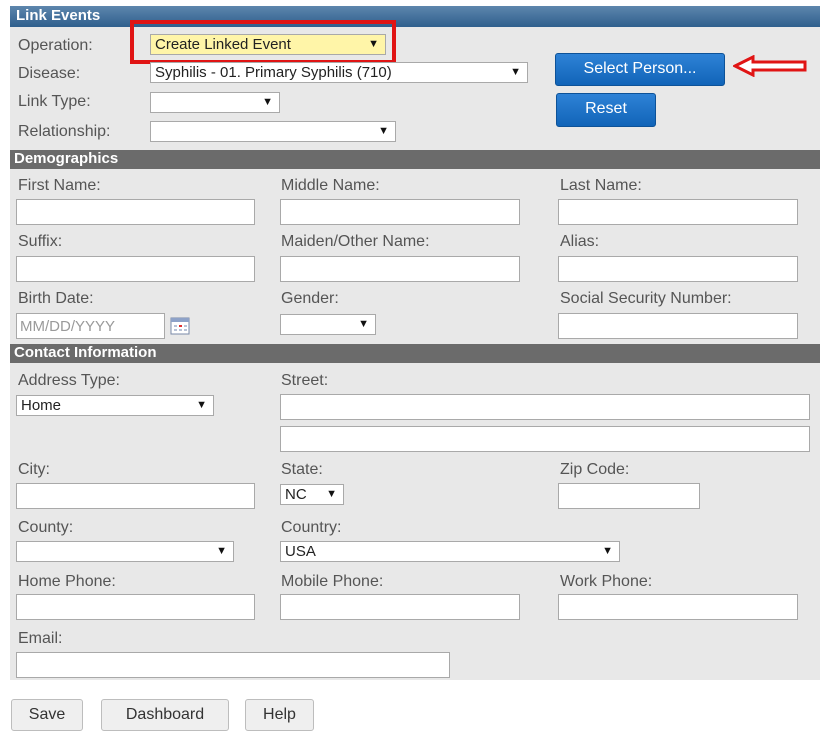  What do you see at coordinates (56, 298) in the screenshot?
I see `birth-date-label: Birth Date:` at bounding box center [56, 298].